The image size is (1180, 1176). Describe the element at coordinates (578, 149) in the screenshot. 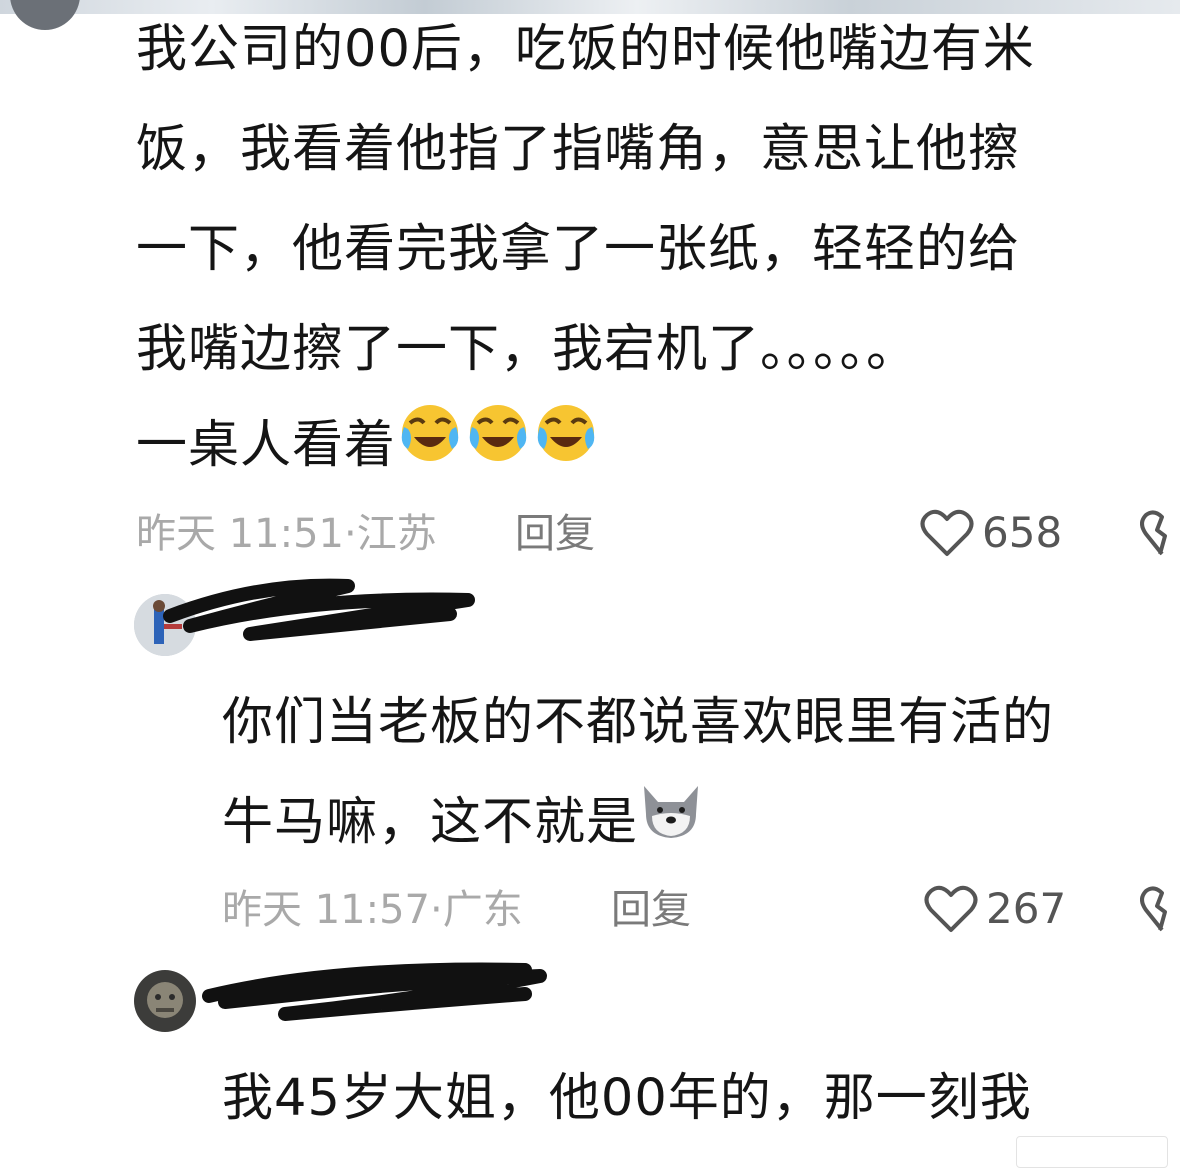

I see `comment-line: 饭，我看着他指了指嘴角，意思让他擦` at that location.